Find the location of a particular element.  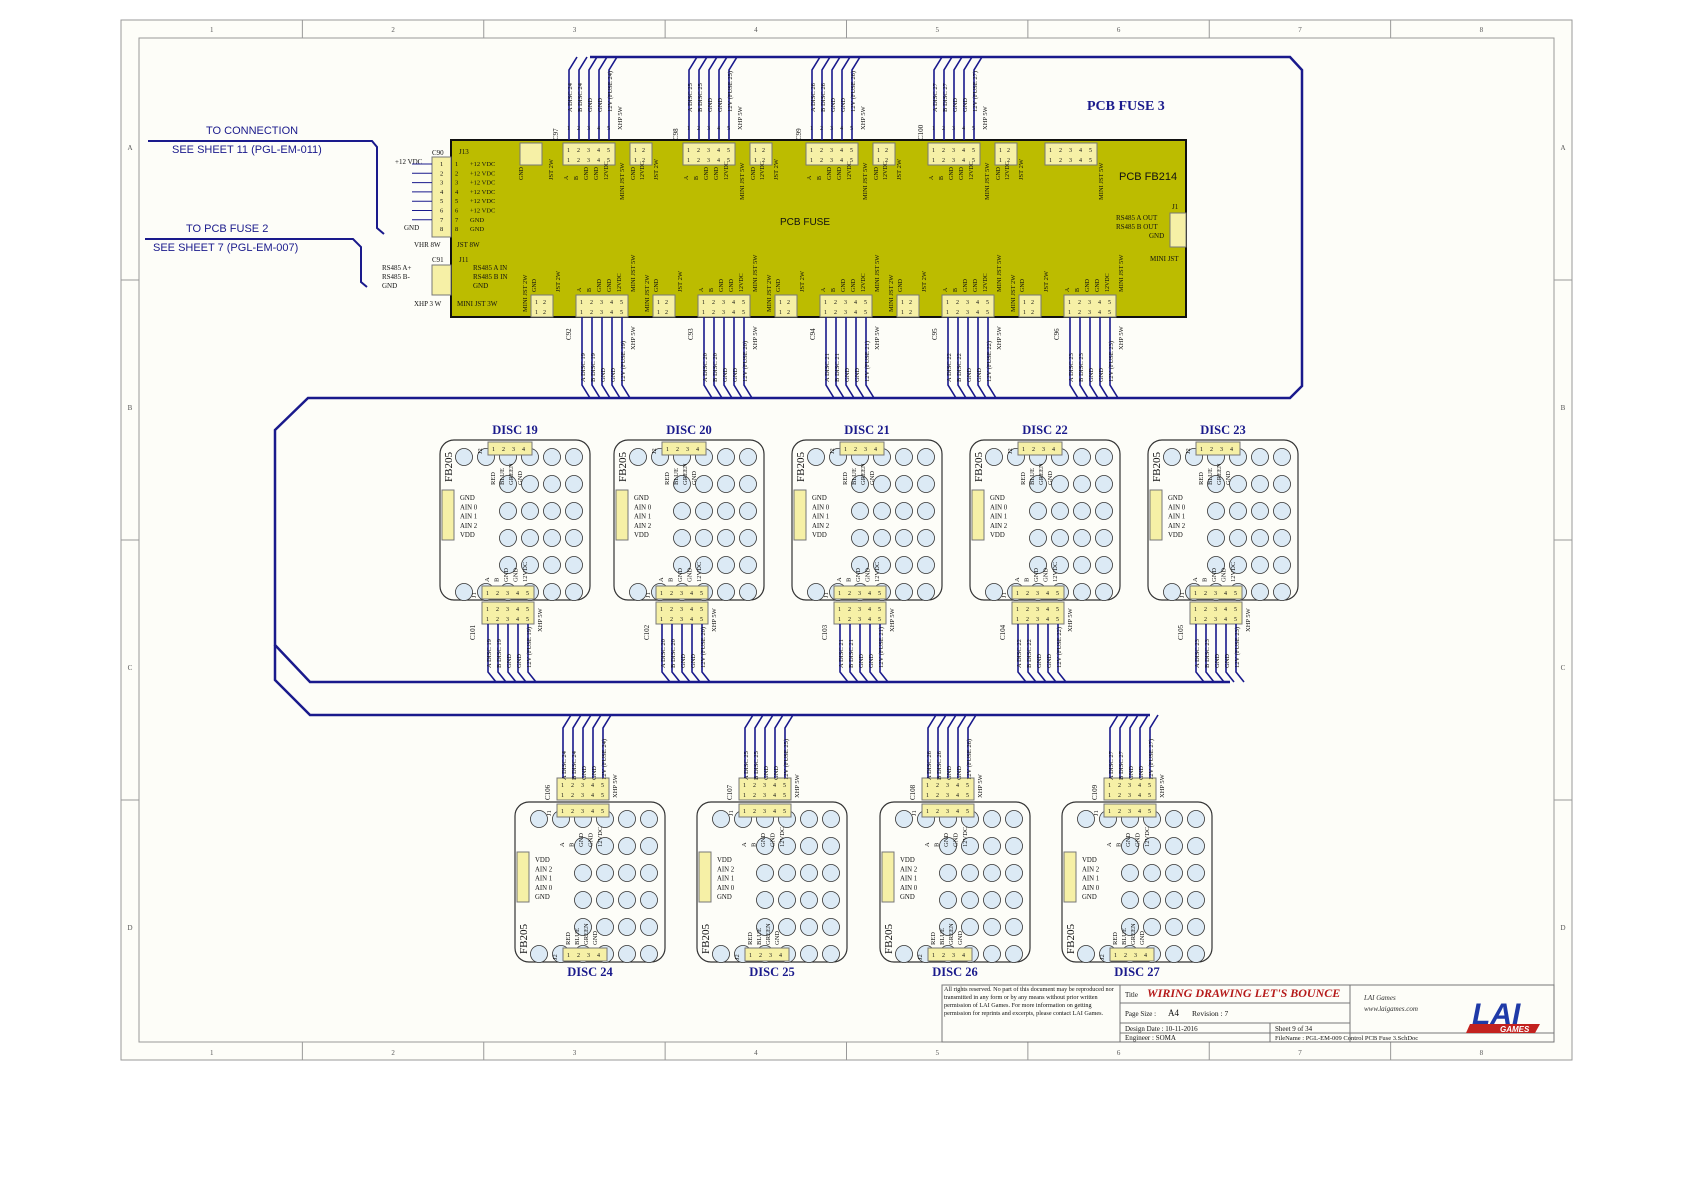

led-pin-label: GREEN is located at coordinates (1041, 474).